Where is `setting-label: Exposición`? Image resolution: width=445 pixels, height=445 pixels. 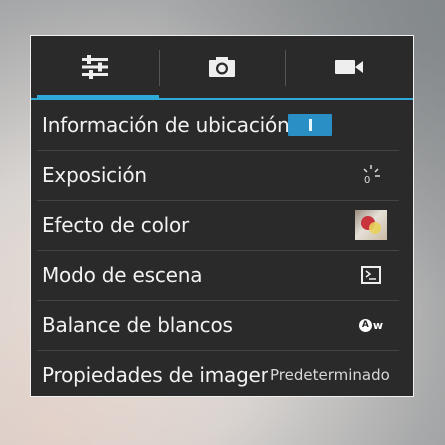
setting-label: Exposición is located at coordinates (94, 175).